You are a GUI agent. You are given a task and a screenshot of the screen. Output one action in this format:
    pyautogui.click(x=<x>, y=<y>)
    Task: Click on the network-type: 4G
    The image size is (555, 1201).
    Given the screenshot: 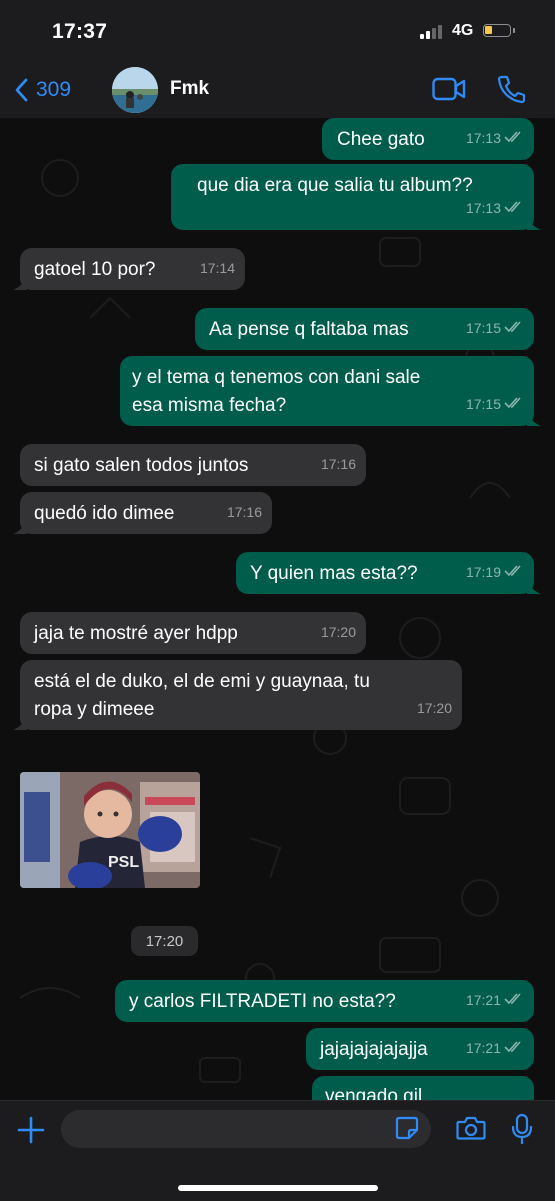 What is the action you would take?
    pyautogui.click(x=463, y=30)
    